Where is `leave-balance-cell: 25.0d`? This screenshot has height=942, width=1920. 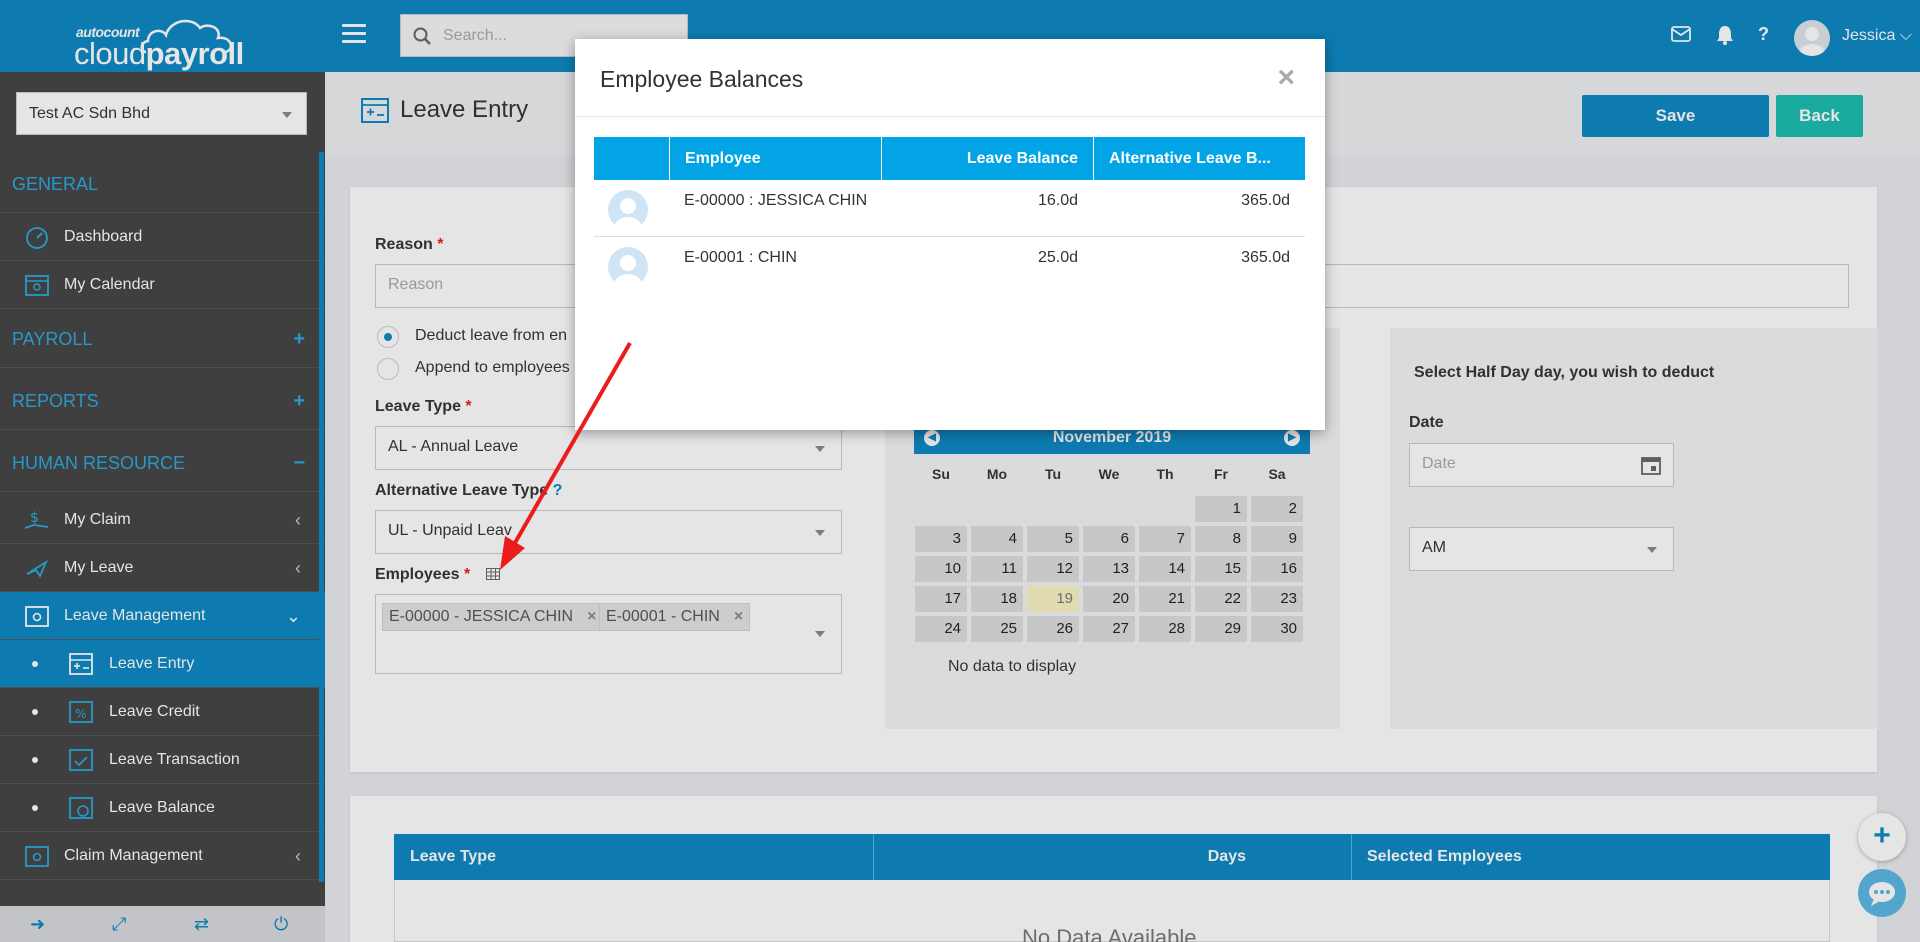 leave-balance-cell: 25.0d is located at coordinates (1057, 257).